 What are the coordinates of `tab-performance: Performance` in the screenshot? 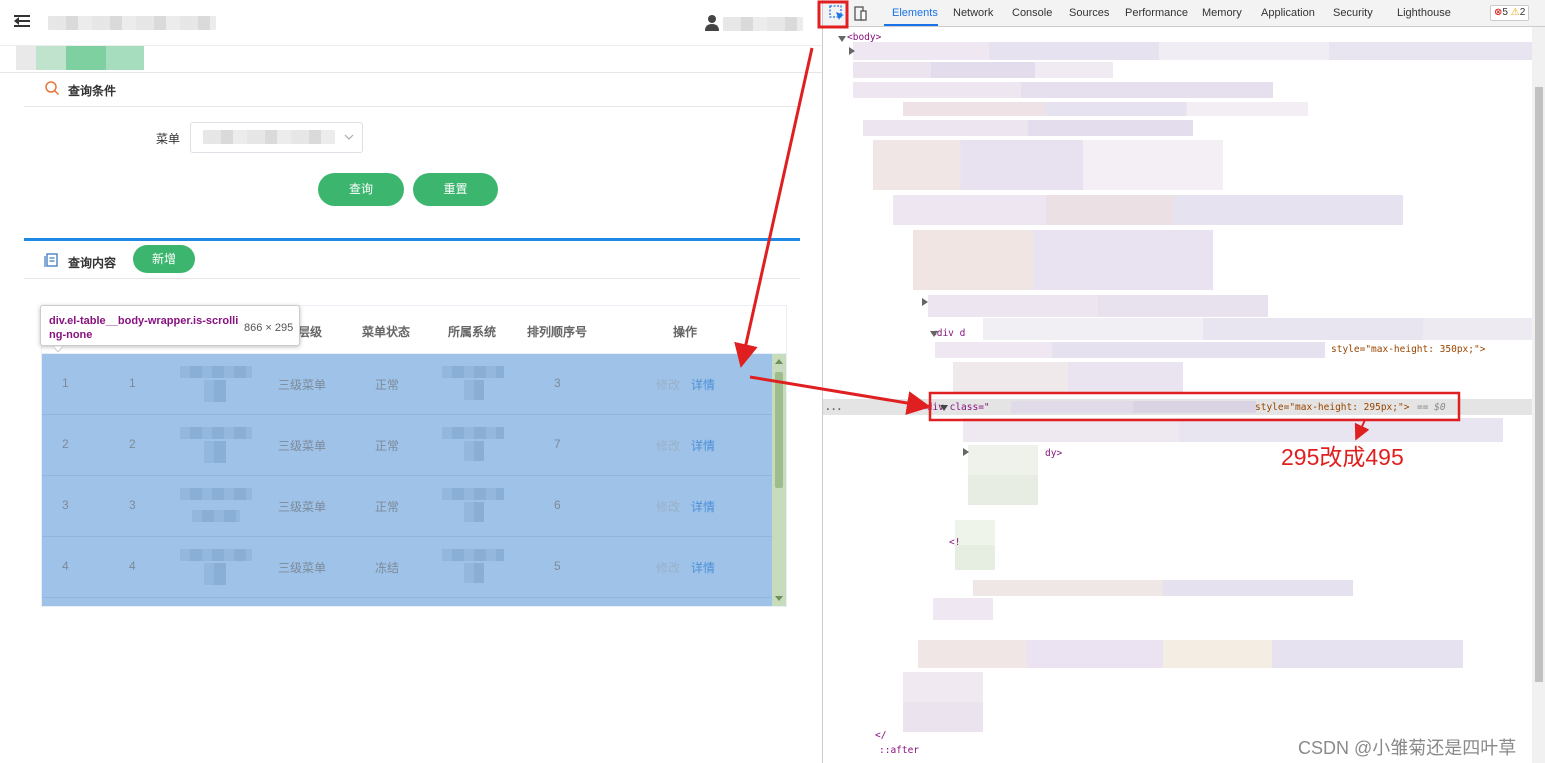 It's located at (1156, 13).